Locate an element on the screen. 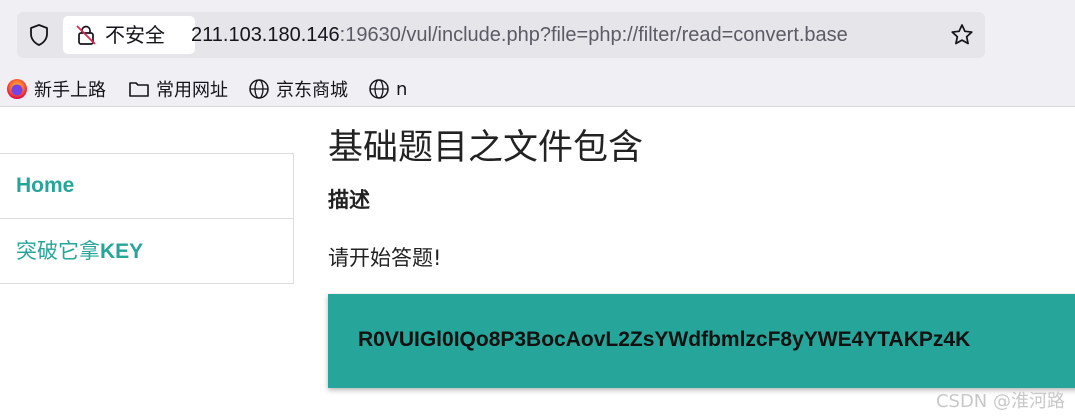 The height and width of the screenshot is (417, 1075). sidebar-item-label-latin: KEY is located at coordinates (122, 251).